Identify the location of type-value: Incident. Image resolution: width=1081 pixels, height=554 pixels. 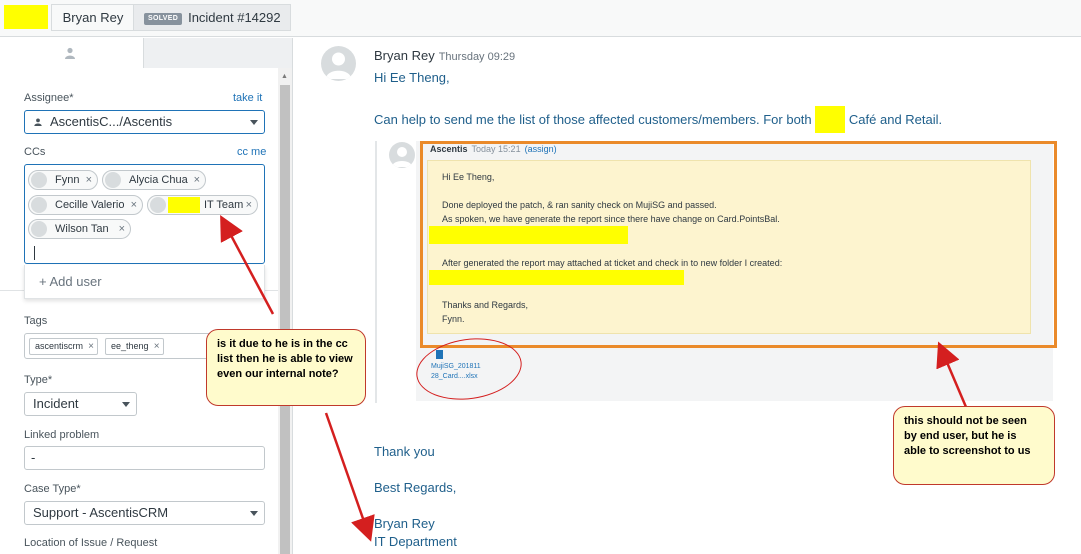
(56, 403).